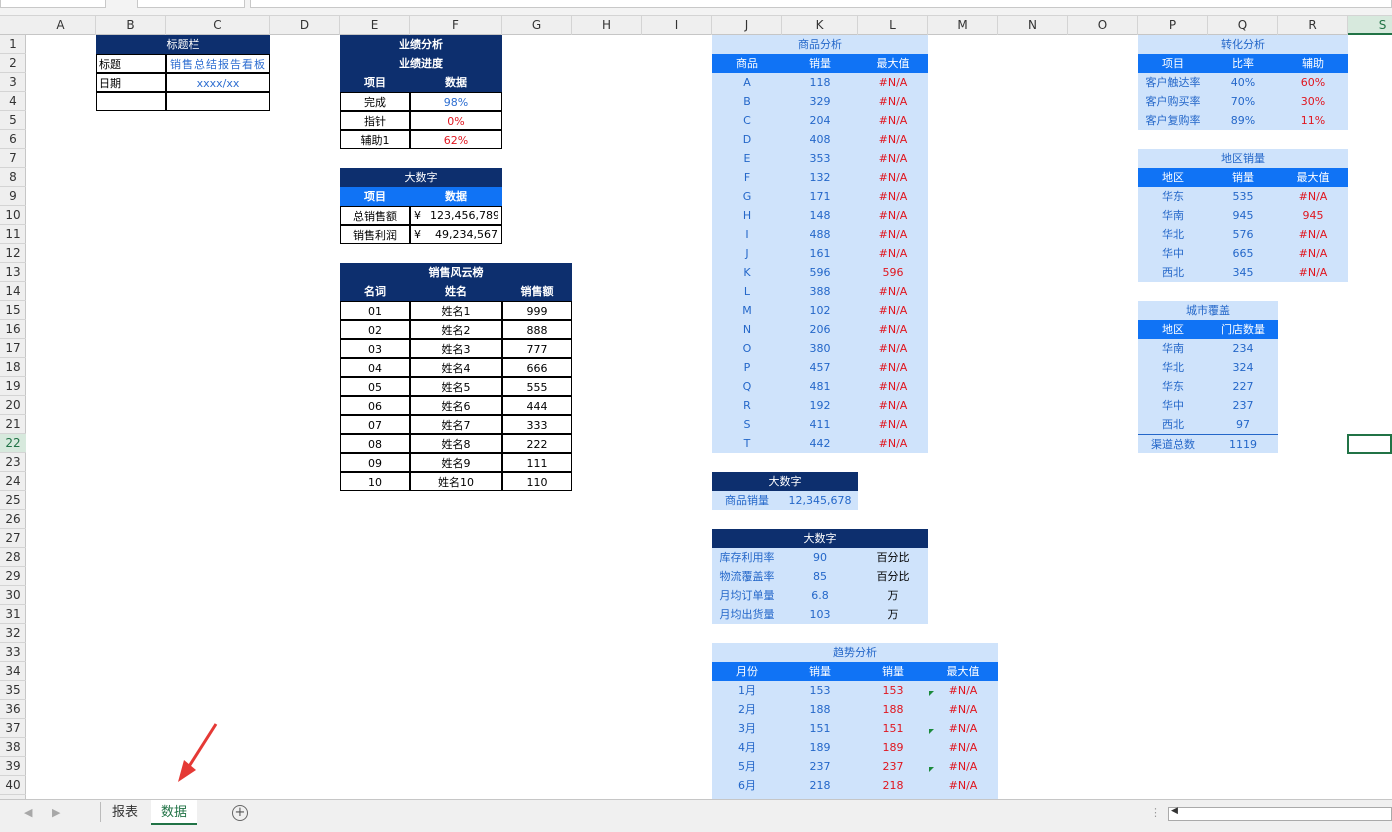 This screenshot has height=832, width=1392. I want to click on trend-max: #N/A, so click(963, 709).